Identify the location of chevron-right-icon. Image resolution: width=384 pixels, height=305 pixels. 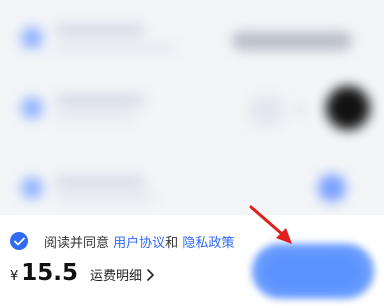
(150, 274).